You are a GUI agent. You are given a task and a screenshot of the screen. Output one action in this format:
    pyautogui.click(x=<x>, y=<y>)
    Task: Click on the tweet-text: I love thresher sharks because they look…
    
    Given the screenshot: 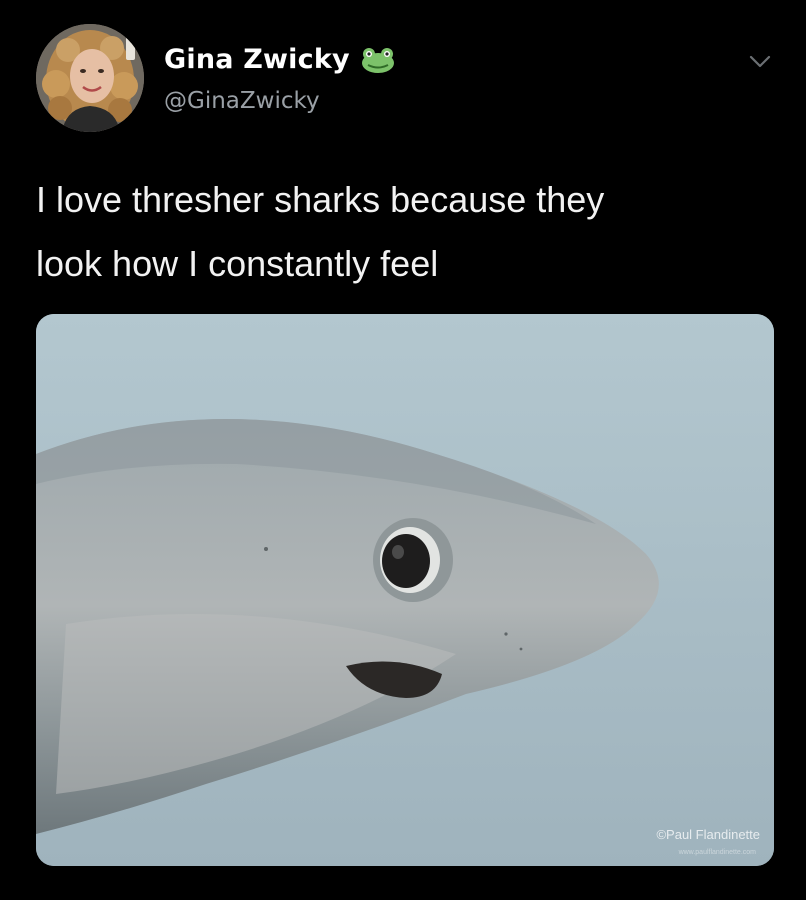 What is the action you would take?
    pyautogui.click(x=406, y=232)
    